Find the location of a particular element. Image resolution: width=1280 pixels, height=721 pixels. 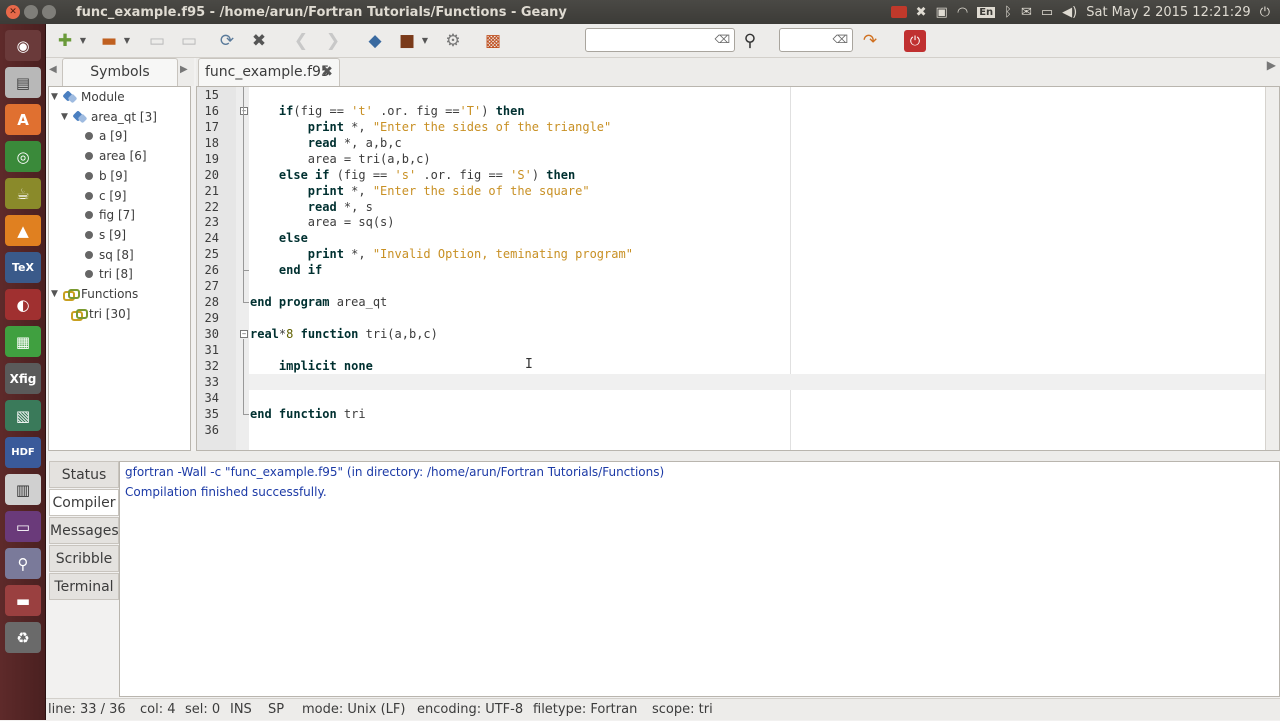

bluetooth-icon: ᛒ is located at coordinates (1008, 12).